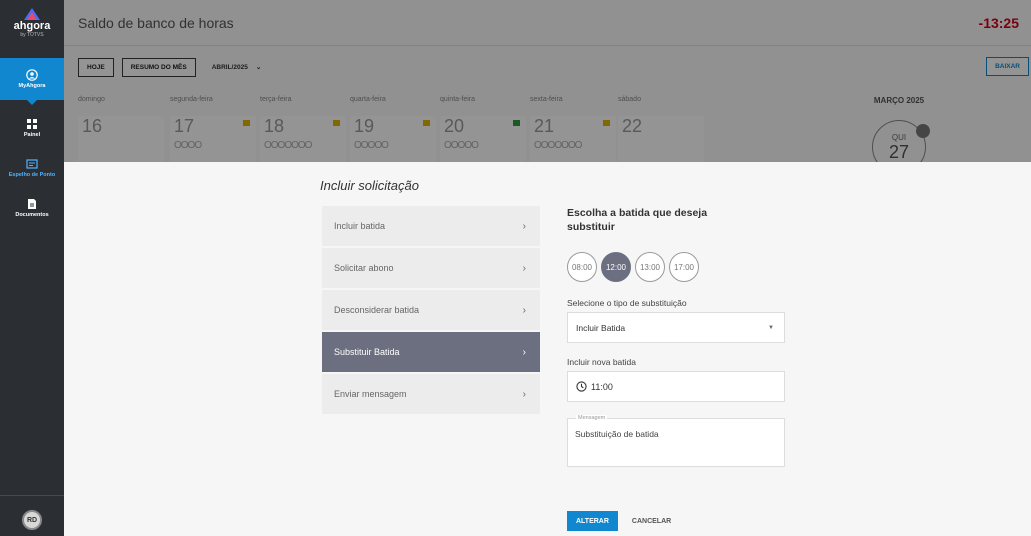  Describe the element at coordinates (367, 352) in the screenshot. I see `menu-item-label: Substituir Batida` at that location.